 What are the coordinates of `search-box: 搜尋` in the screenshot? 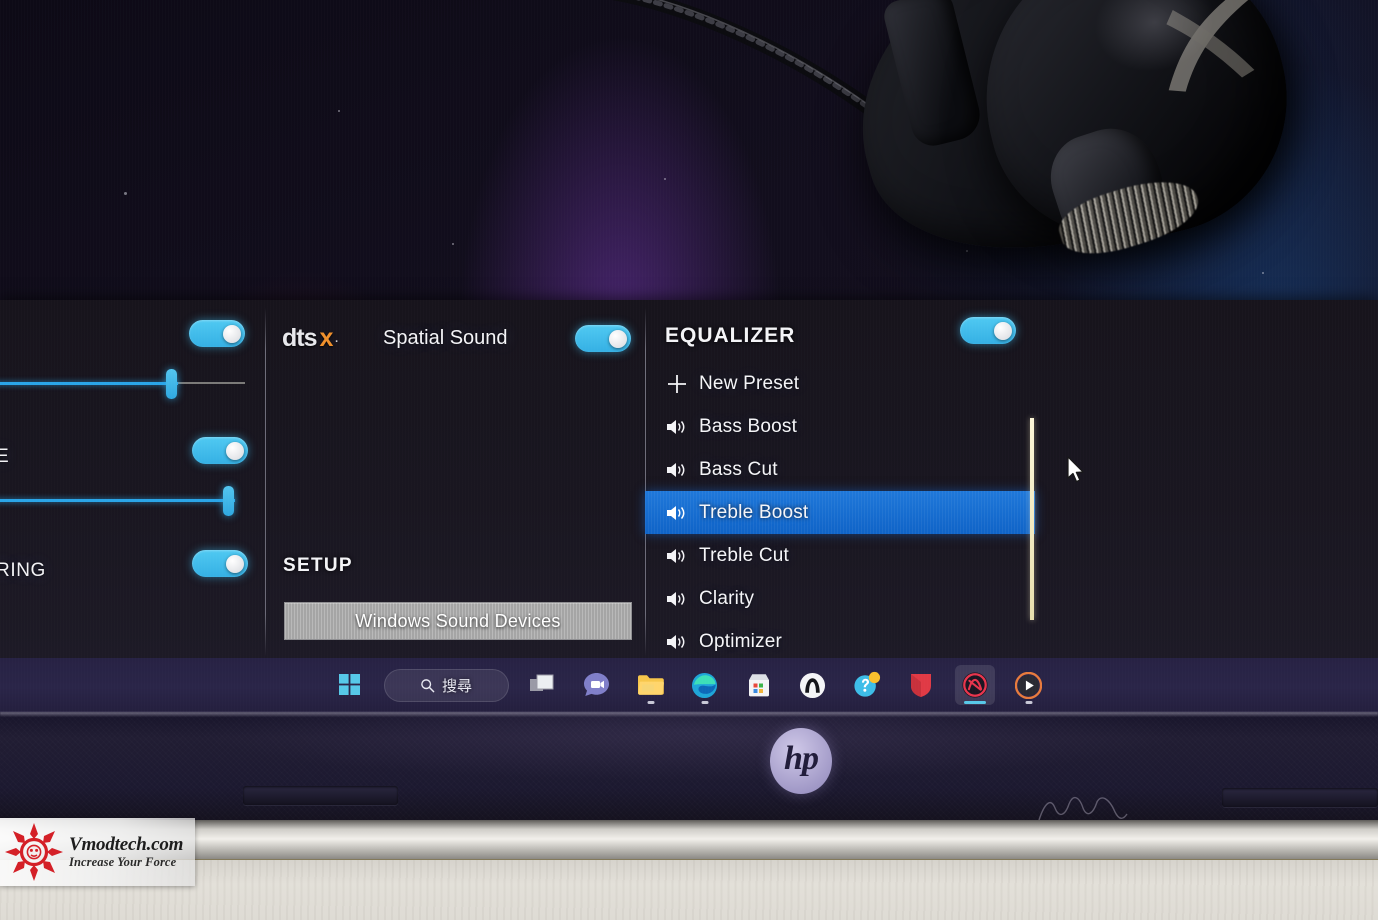 It's located at (446, 685).